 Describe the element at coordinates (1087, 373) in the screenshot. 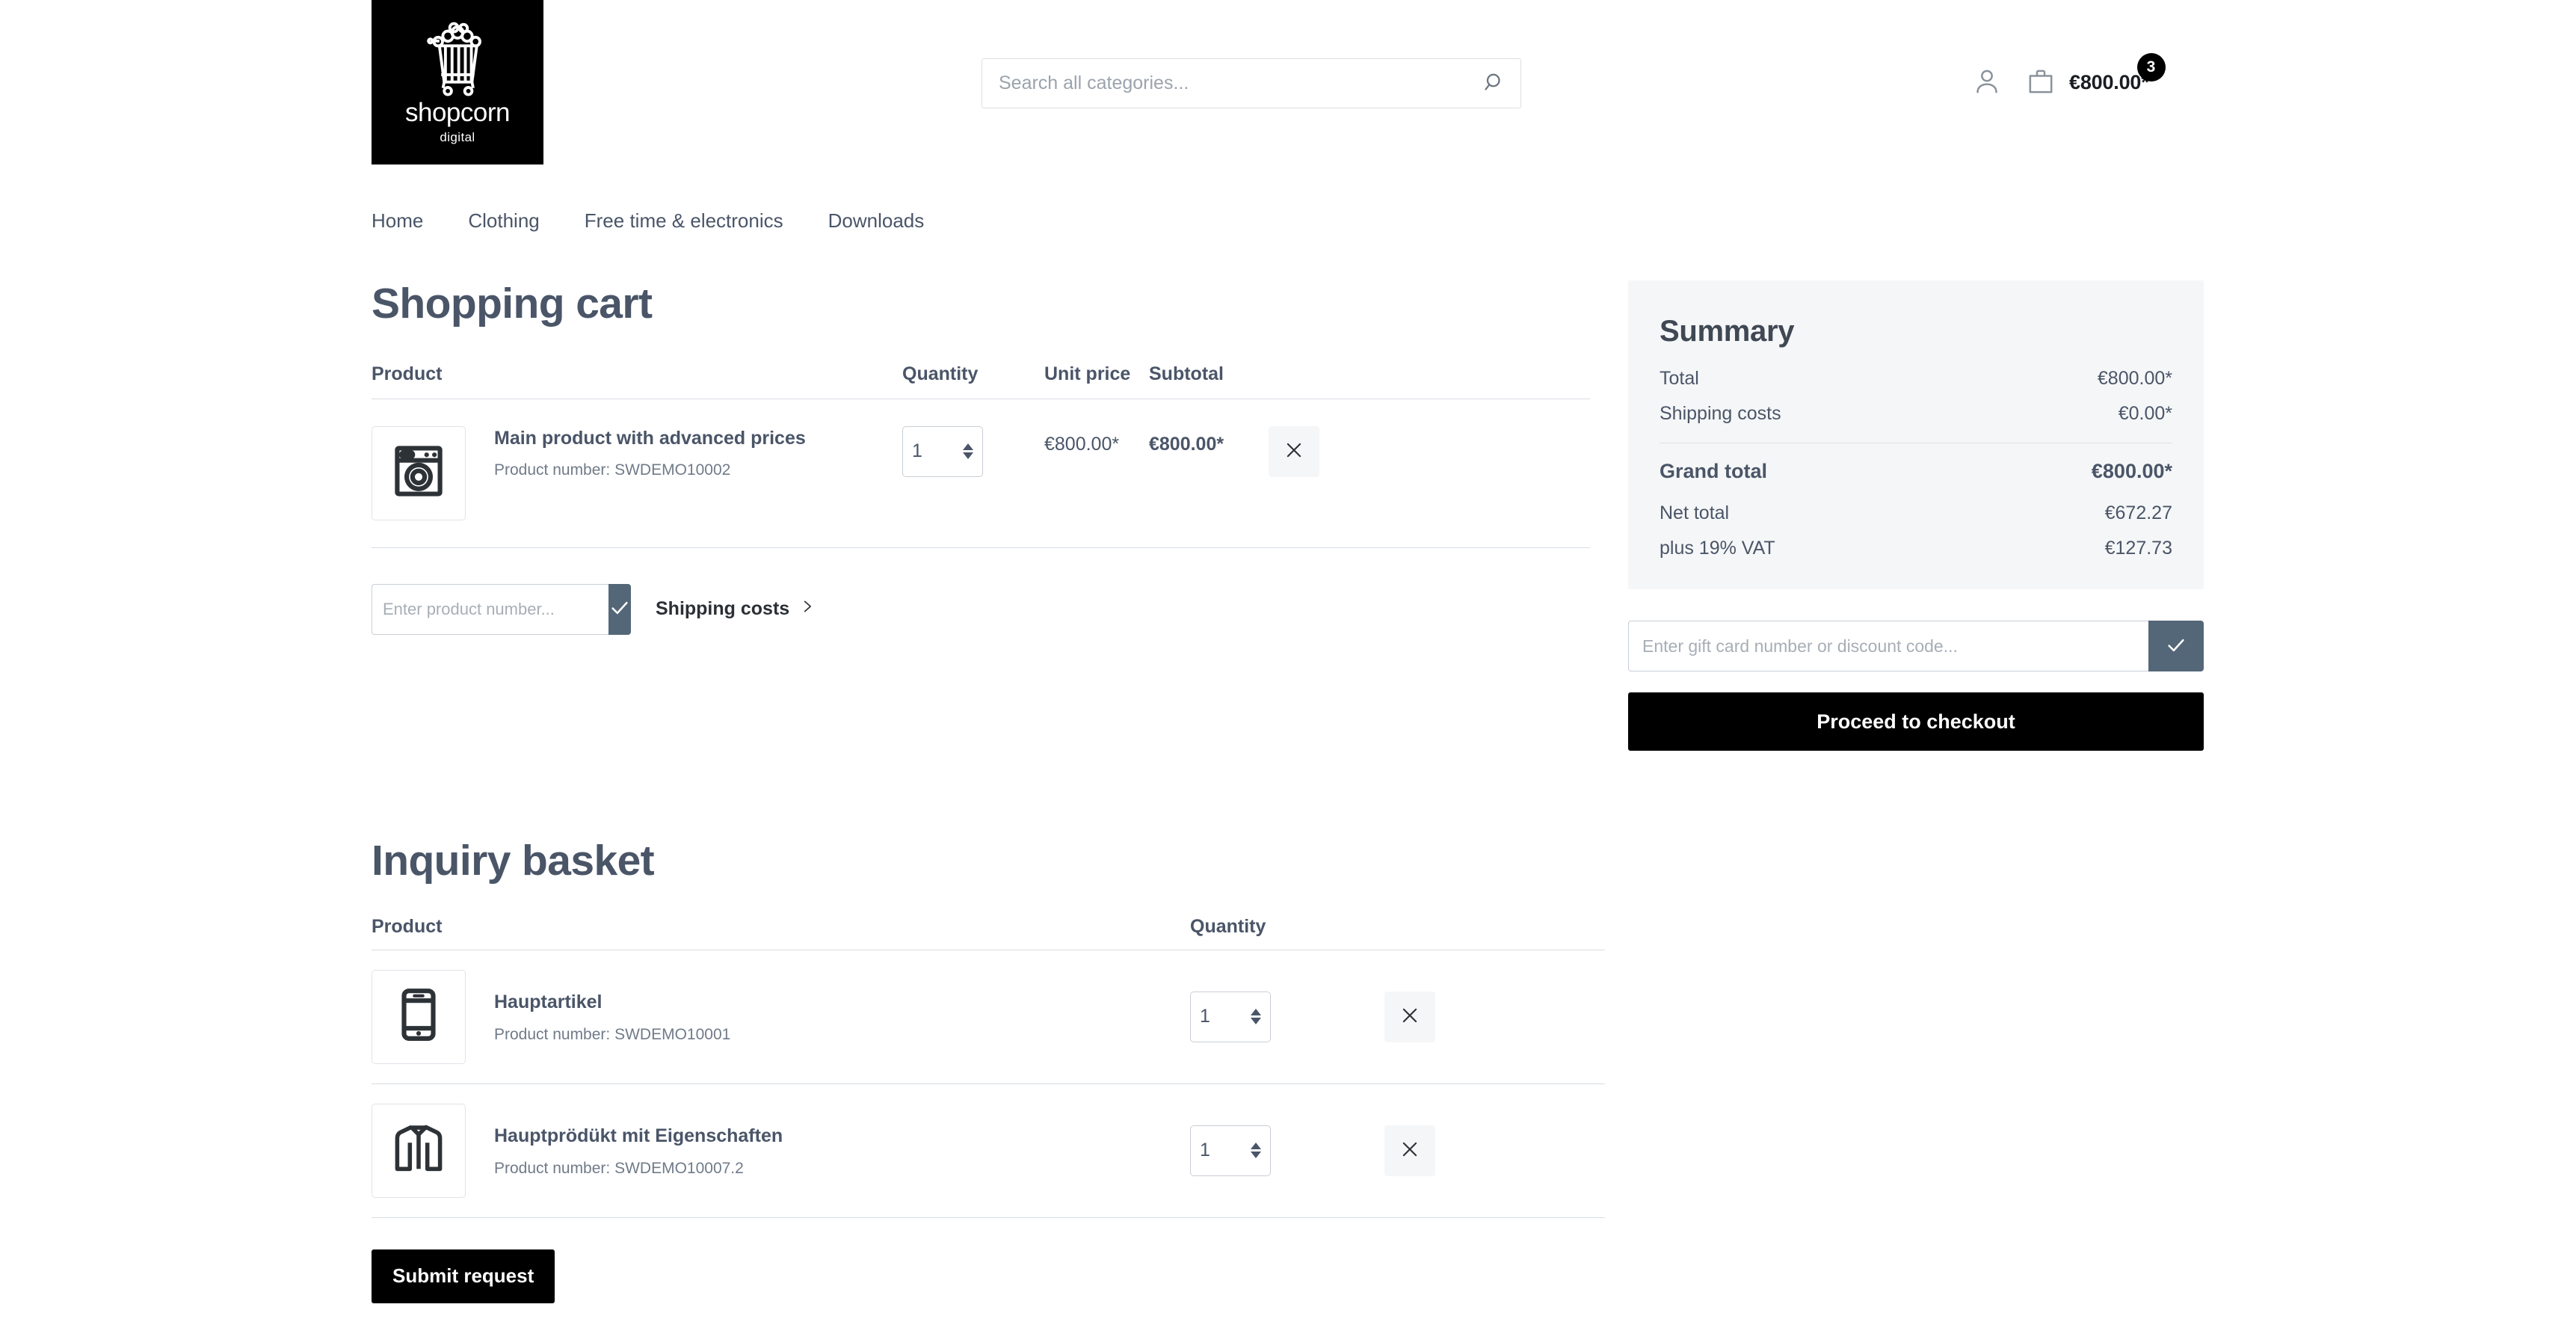

I see `cart-col-unit-price: Unit price` at that location.